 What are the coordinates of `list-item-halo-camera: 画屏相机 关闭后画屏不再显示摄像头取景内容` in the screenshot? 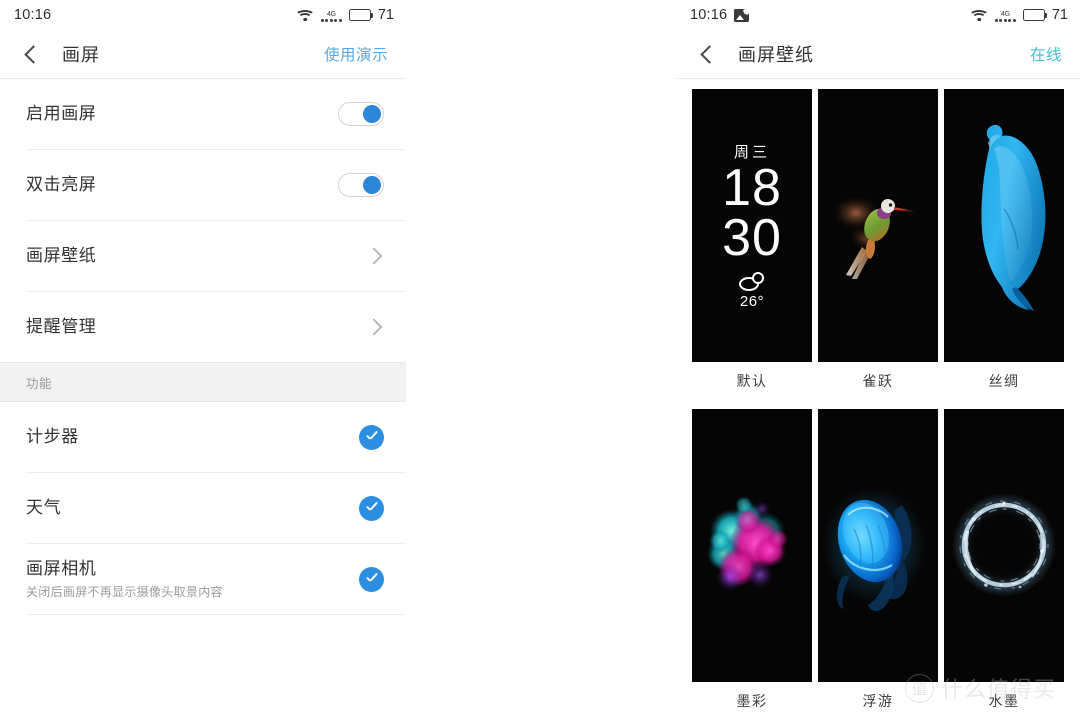 It's located at (203, 579).